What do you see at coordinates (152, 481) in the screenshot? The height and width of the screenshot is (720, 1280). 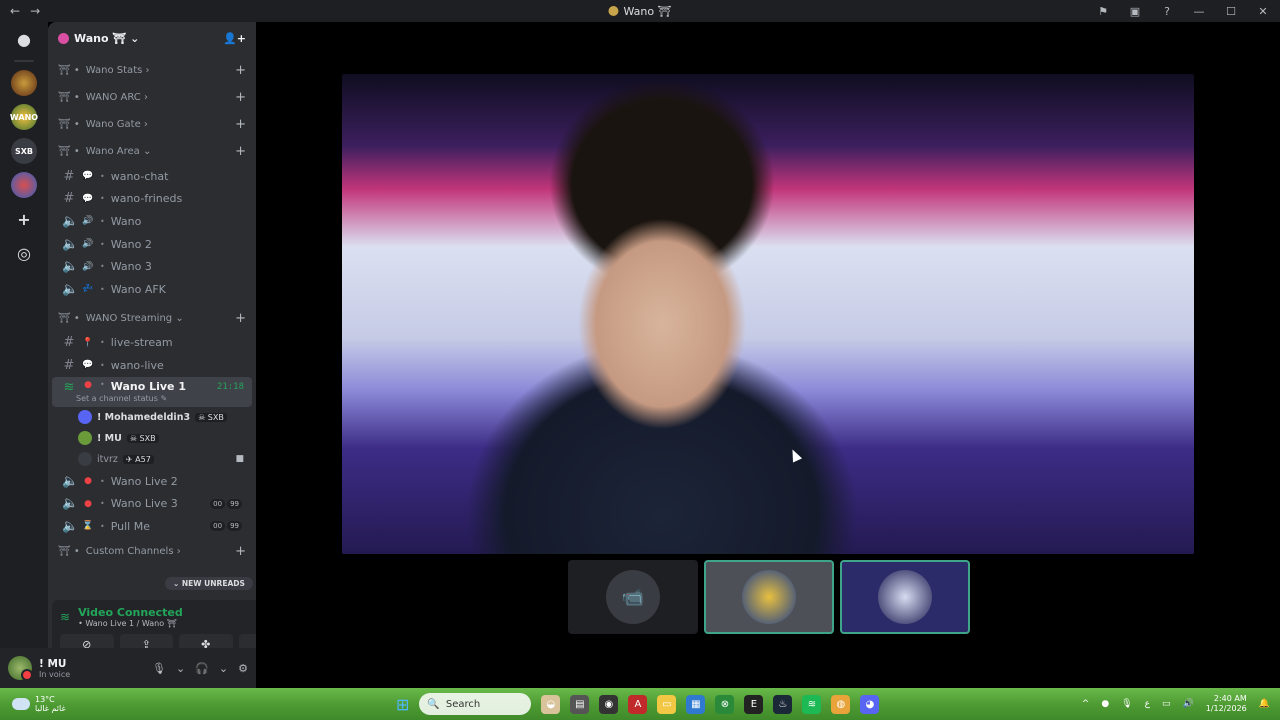 I see `channel-wano-live-2: 🔈 ● • Wano Live 2` at bounding box center [152, 481].